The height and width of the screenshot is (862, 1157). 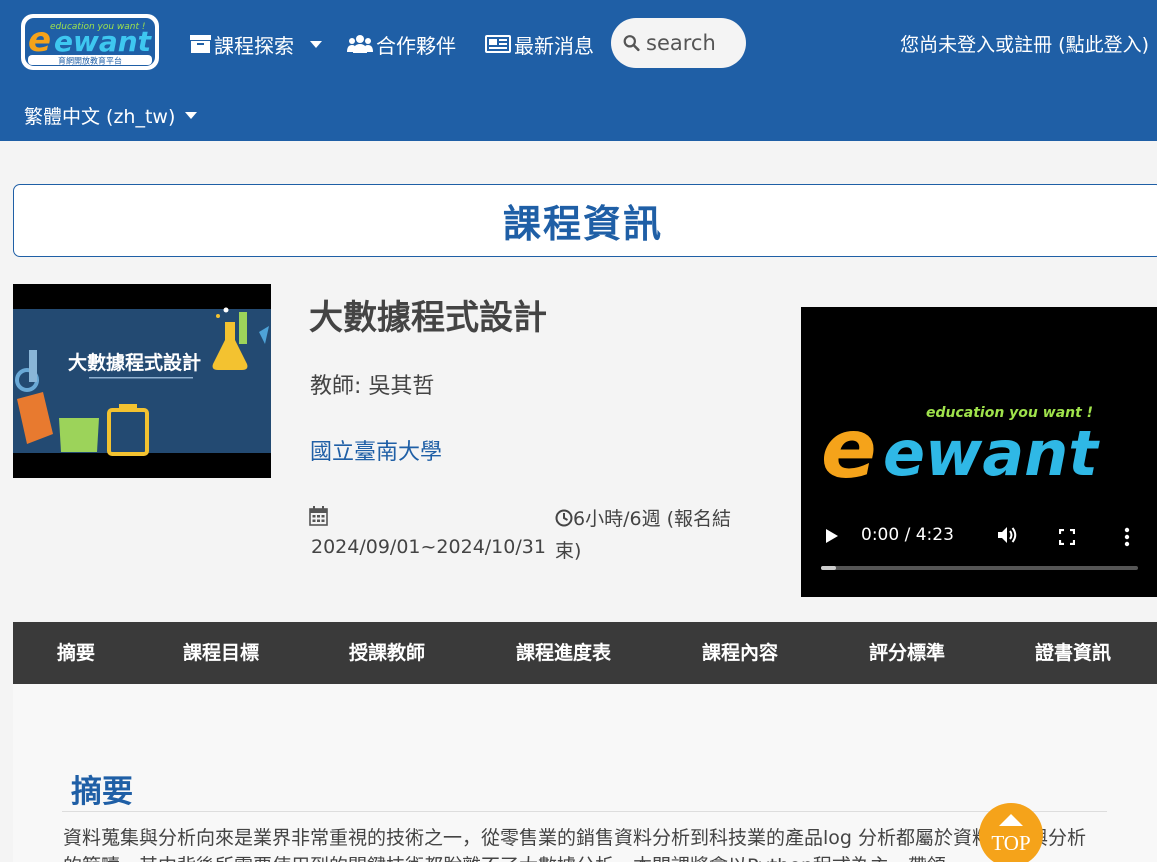 I want to click on tab-summary: 摘要, so click(x=76, y=653).